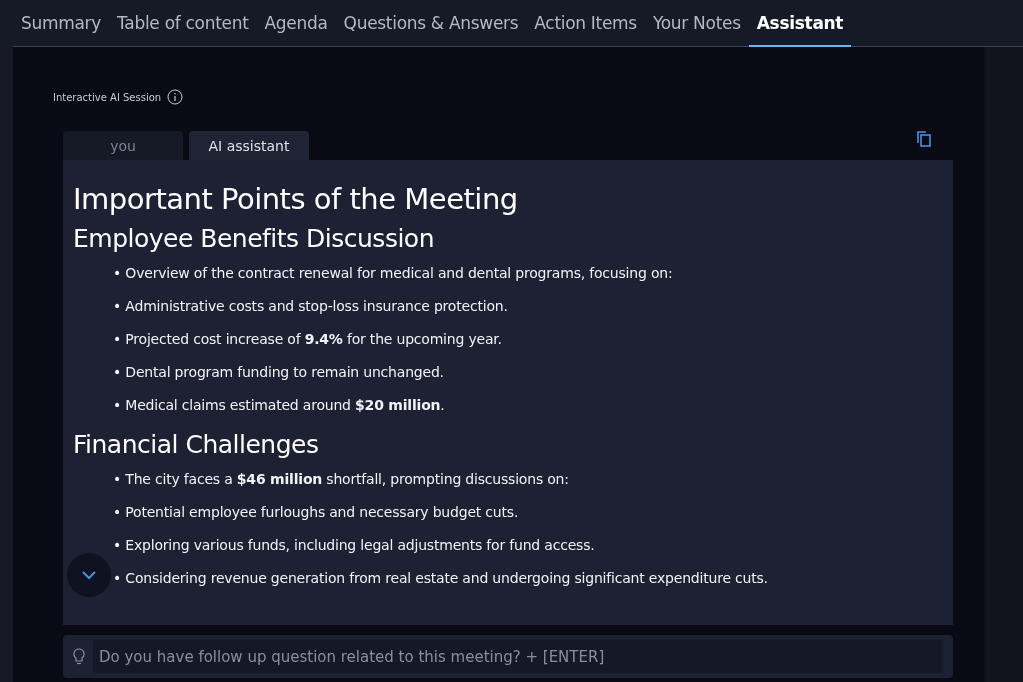 The height and width of the screenshot is (682, 1023). What do you see at coordinates (307, 339) in the screenshot?
I see `bullet-text: • Projected cost increase of 9.4% for the upcoming year.` at bounding box center [307, 339].